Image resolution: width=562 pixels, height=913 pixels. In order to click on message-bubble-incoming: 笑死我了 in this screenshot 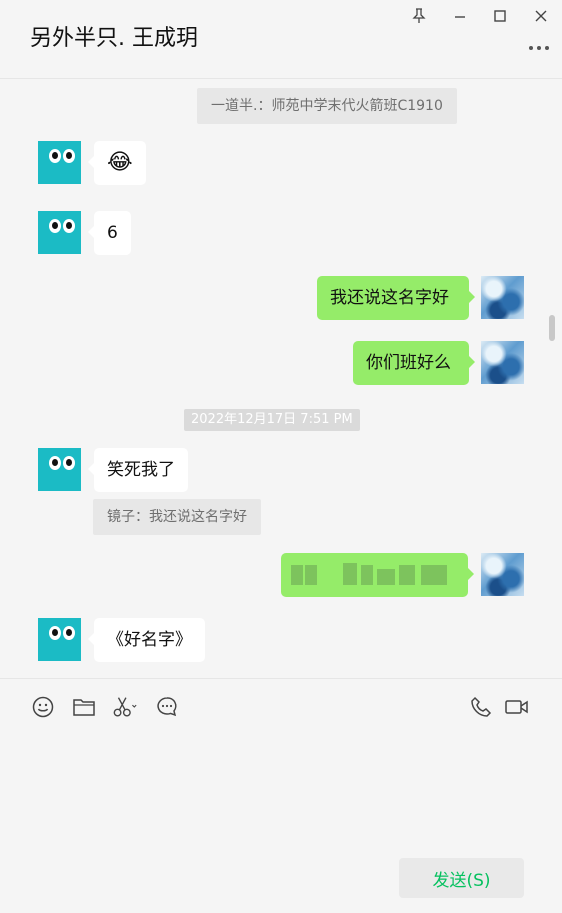, I will do `click(138, 470)`.